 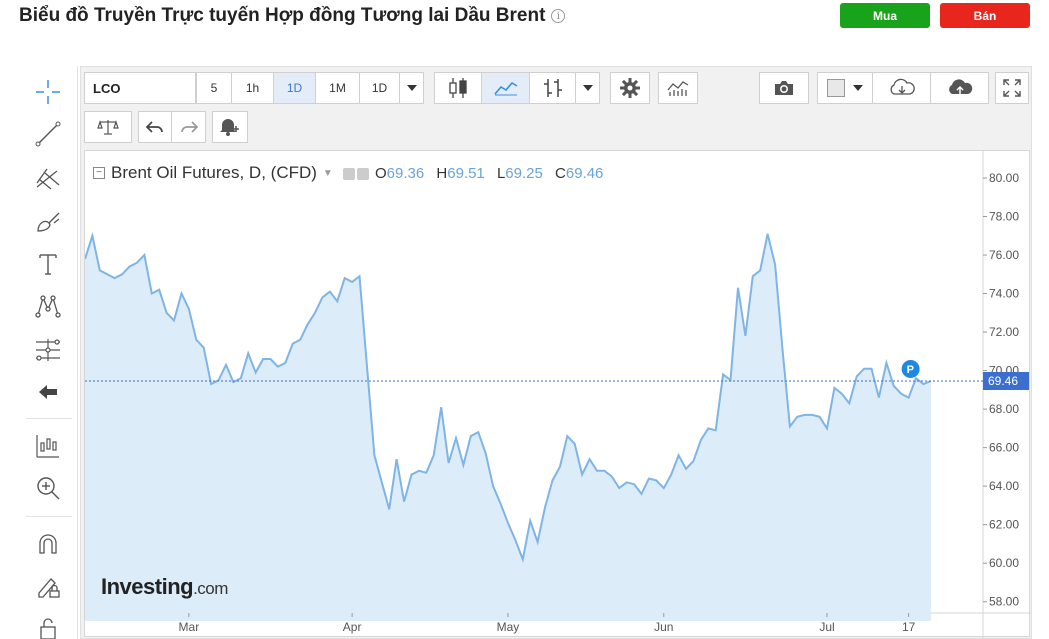 I want to click on interval-5: 5, so click(x=214, y=88).